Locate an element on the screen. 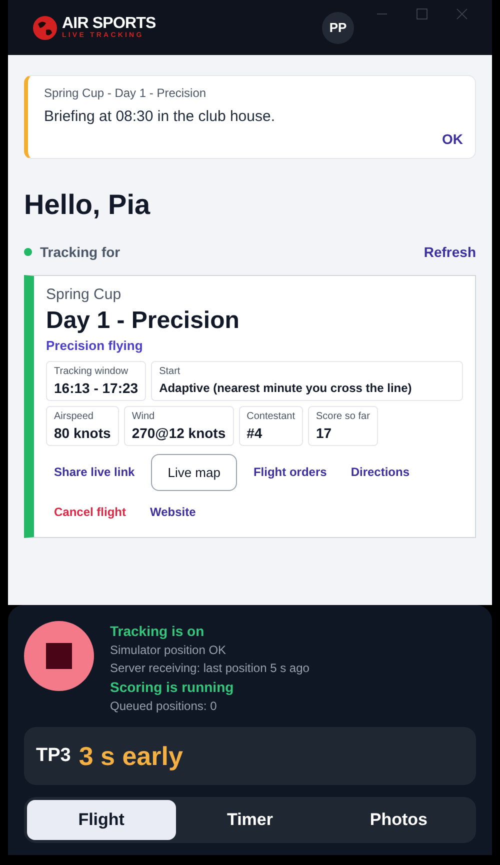 Image resolution: width=500 pixels, height=865 pixels. tracking-for-label: Tracking for is located at coordinates (81, 252).